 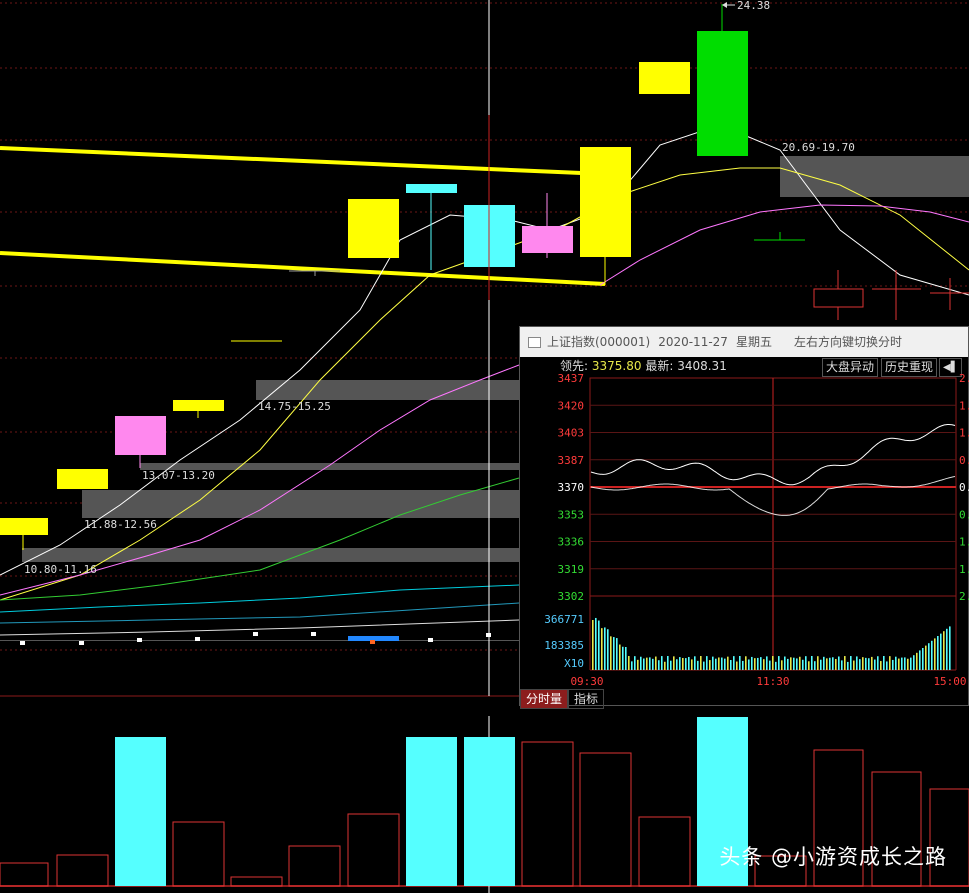 I want to click on pct-tick: 1.5, so click(x=964, y=569).